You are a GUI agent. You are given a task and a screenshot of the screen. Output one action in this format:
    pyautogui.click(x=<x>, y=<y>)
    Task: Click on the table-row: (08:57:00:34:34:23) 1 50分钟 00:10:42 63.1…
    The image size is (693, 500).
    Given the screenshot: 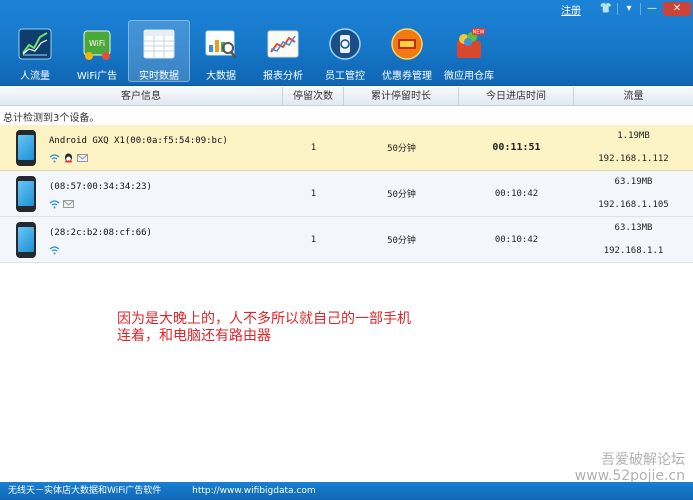 What is the action you would take?
    pyautogui.click(x=346, y=194)
    